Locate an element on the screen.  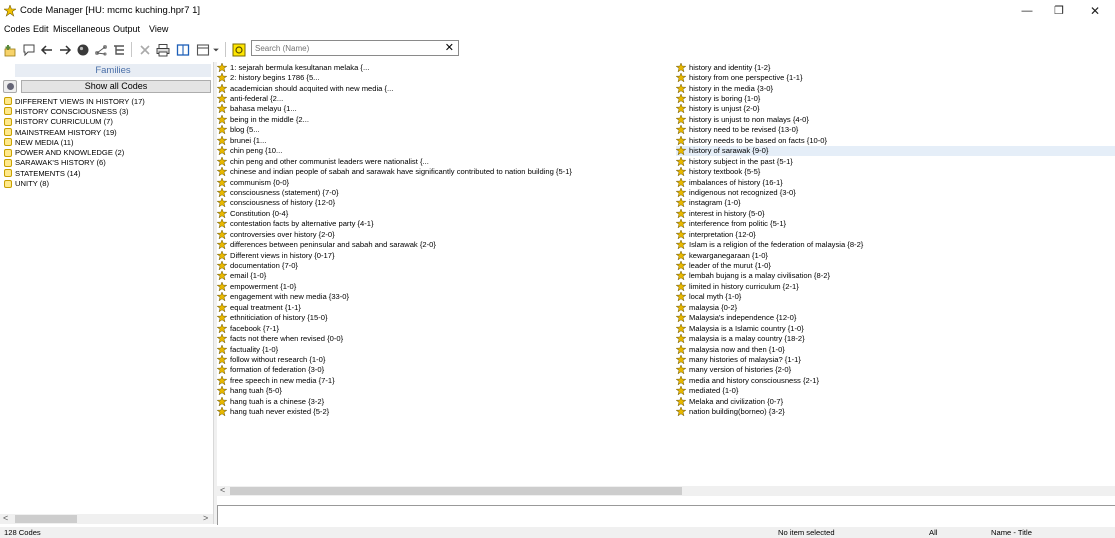
code-item: mediated {1-0} is located at coordinates (895, 391).